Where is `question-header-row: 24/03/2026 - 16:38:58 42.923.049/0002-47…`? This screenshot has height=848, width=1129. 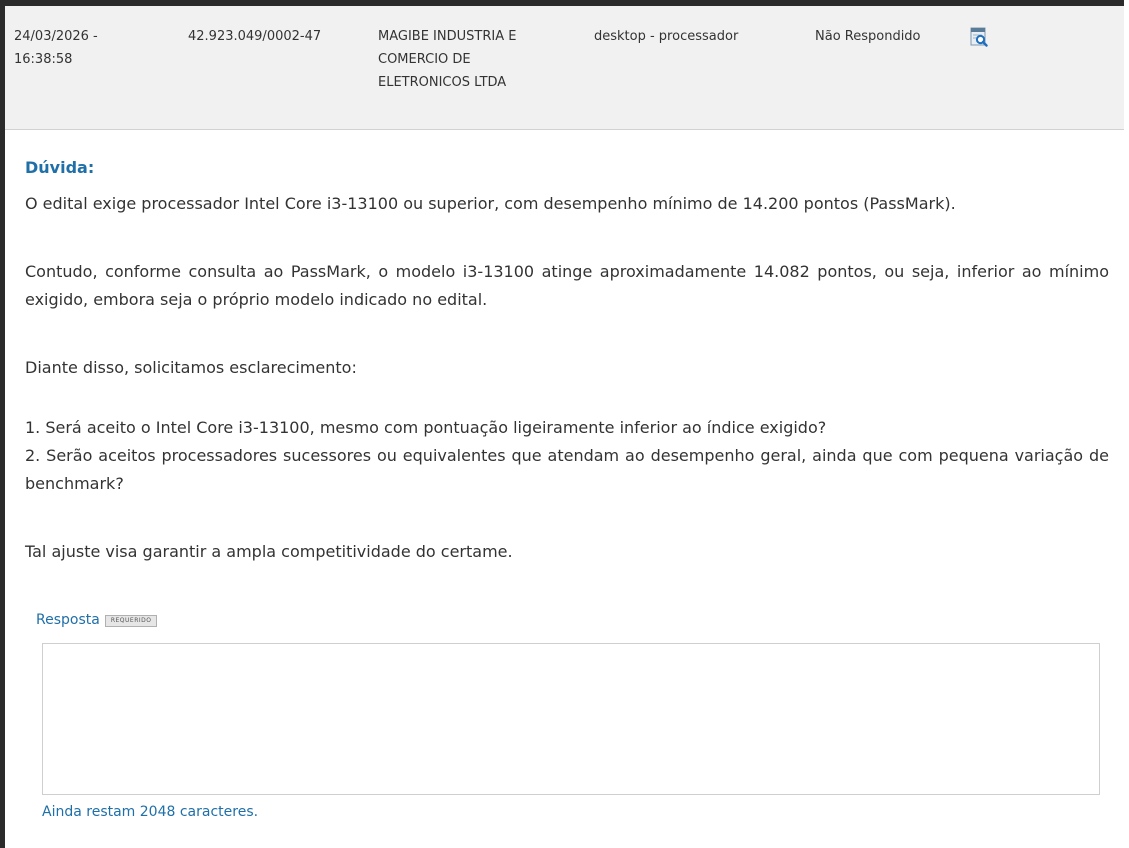
question-header-row: 24/03/2026 - 16:38:58 42.923.049/0002-47… is located at coordinates (564, 68).